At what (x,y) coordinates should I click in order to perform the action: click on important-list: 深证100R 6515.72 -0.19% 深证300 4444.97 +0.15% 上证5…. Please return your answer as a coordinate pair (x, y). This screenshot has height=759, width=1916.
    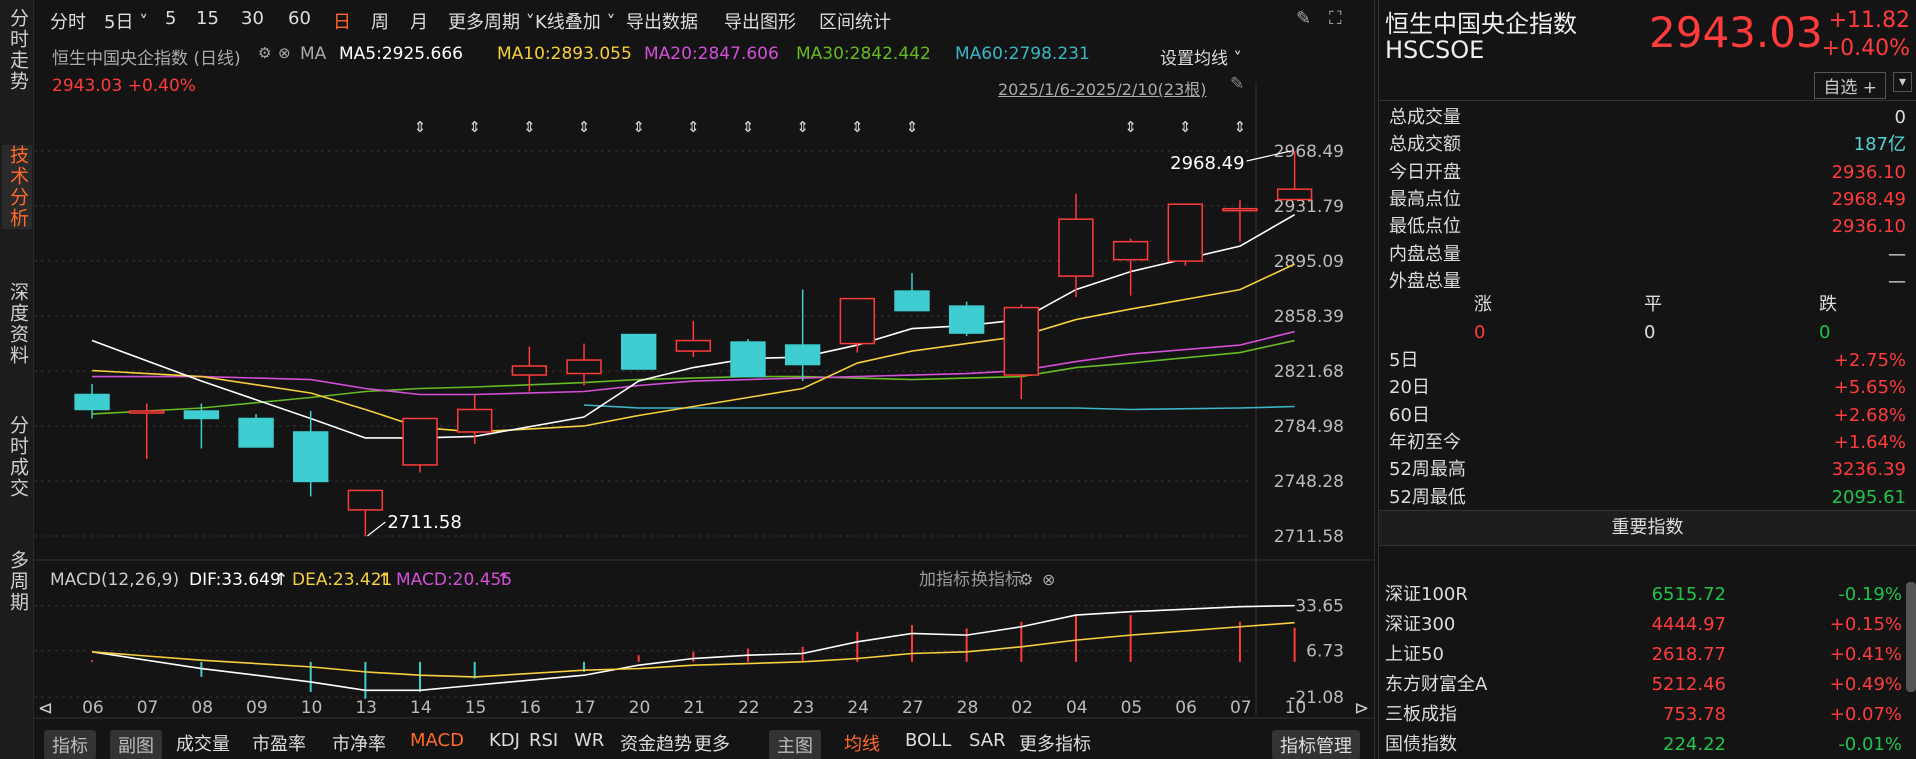
    Looking at the image, I should click on (1650, 669).